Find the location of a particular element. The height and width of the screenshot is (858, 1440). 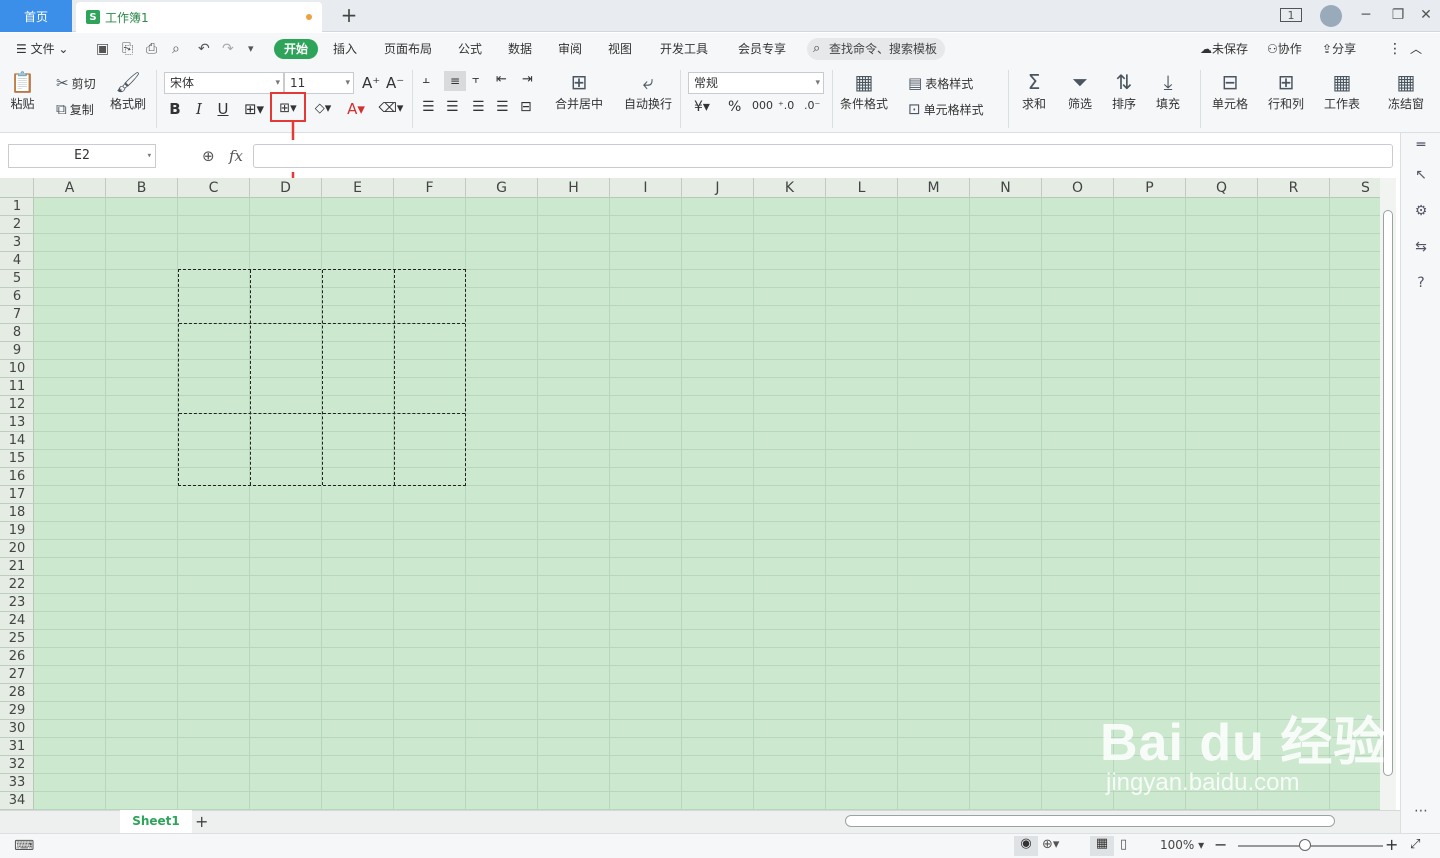

tab-formula: 公式 is located at coordinates (470, 49).